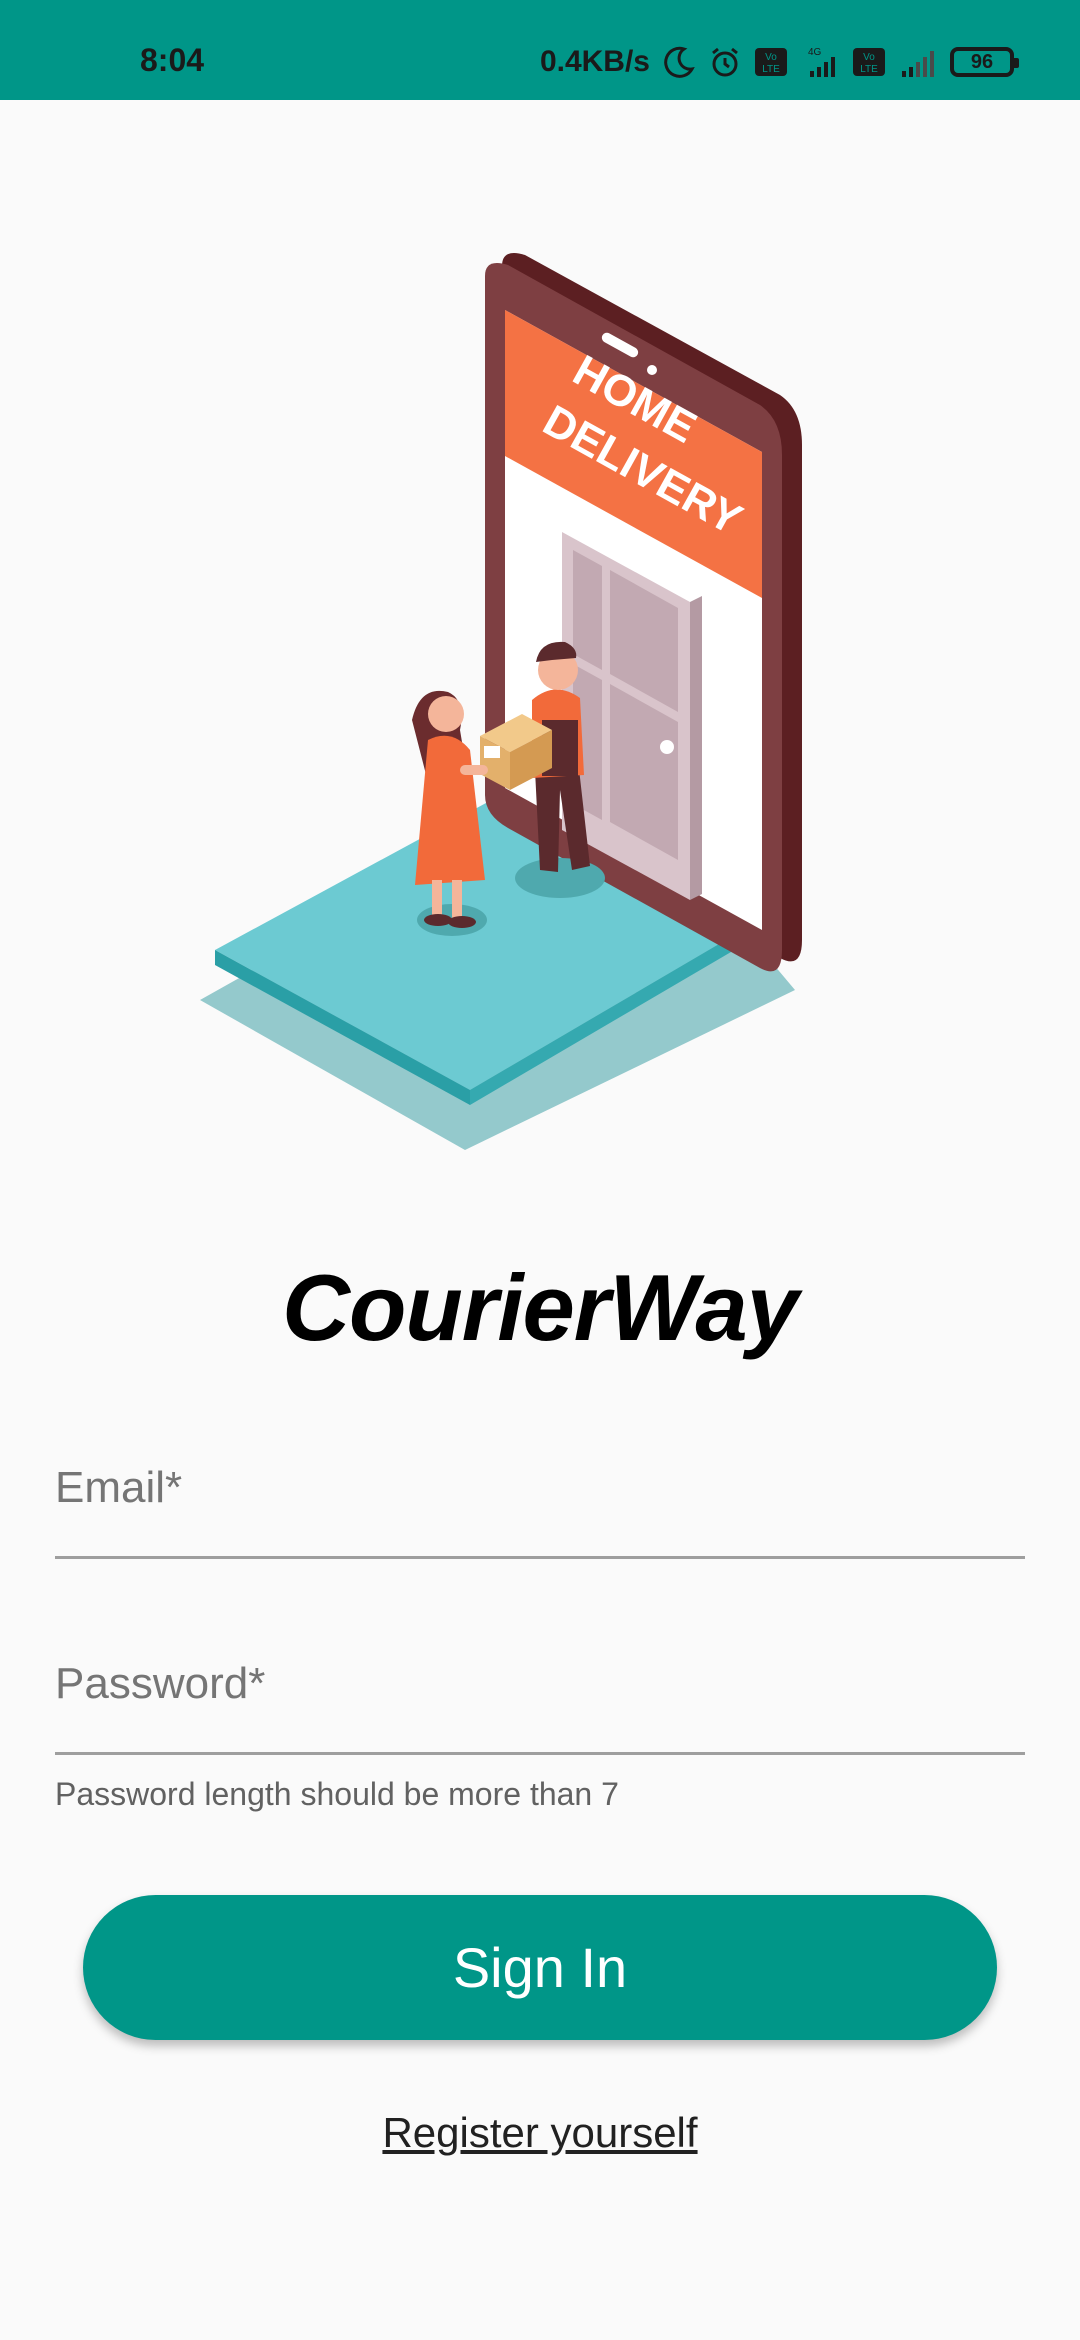 The image size is (1080, 2340). I want to click on email-field, so click(540, 1504).